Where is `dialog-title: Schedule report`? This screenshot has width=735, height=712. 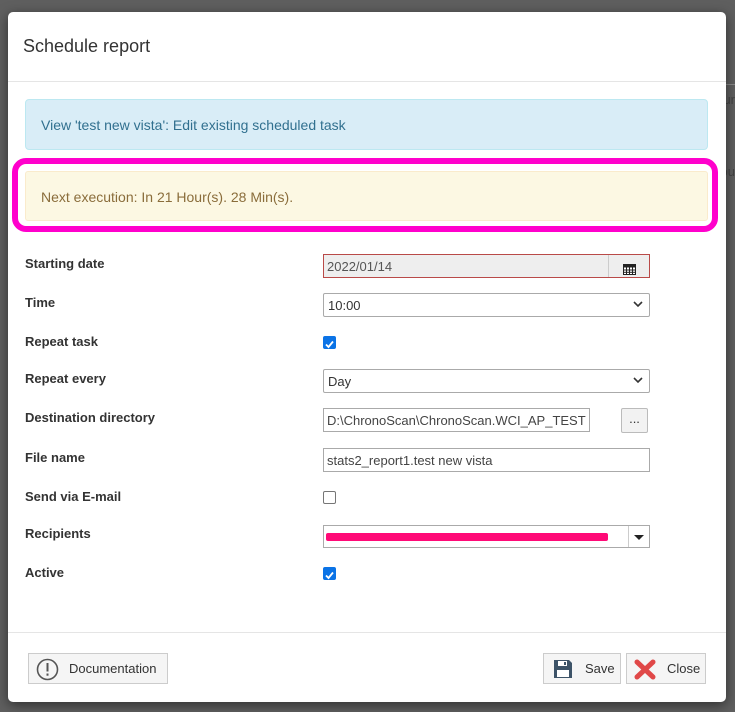
dialog-title: Schedule report is located at coordinates (87, 46).